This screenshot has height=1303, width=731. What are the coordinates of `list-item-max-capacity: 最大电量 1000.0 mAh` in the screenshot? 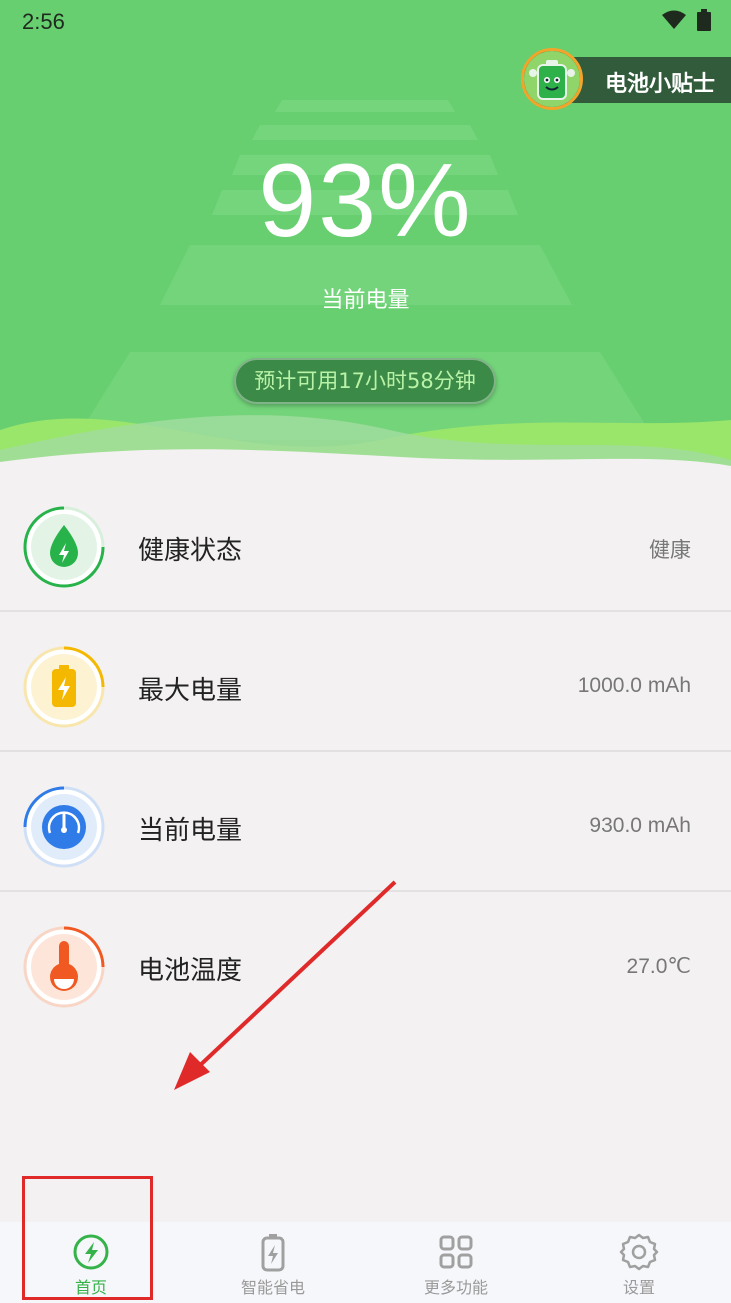 It's located at (365, 682).